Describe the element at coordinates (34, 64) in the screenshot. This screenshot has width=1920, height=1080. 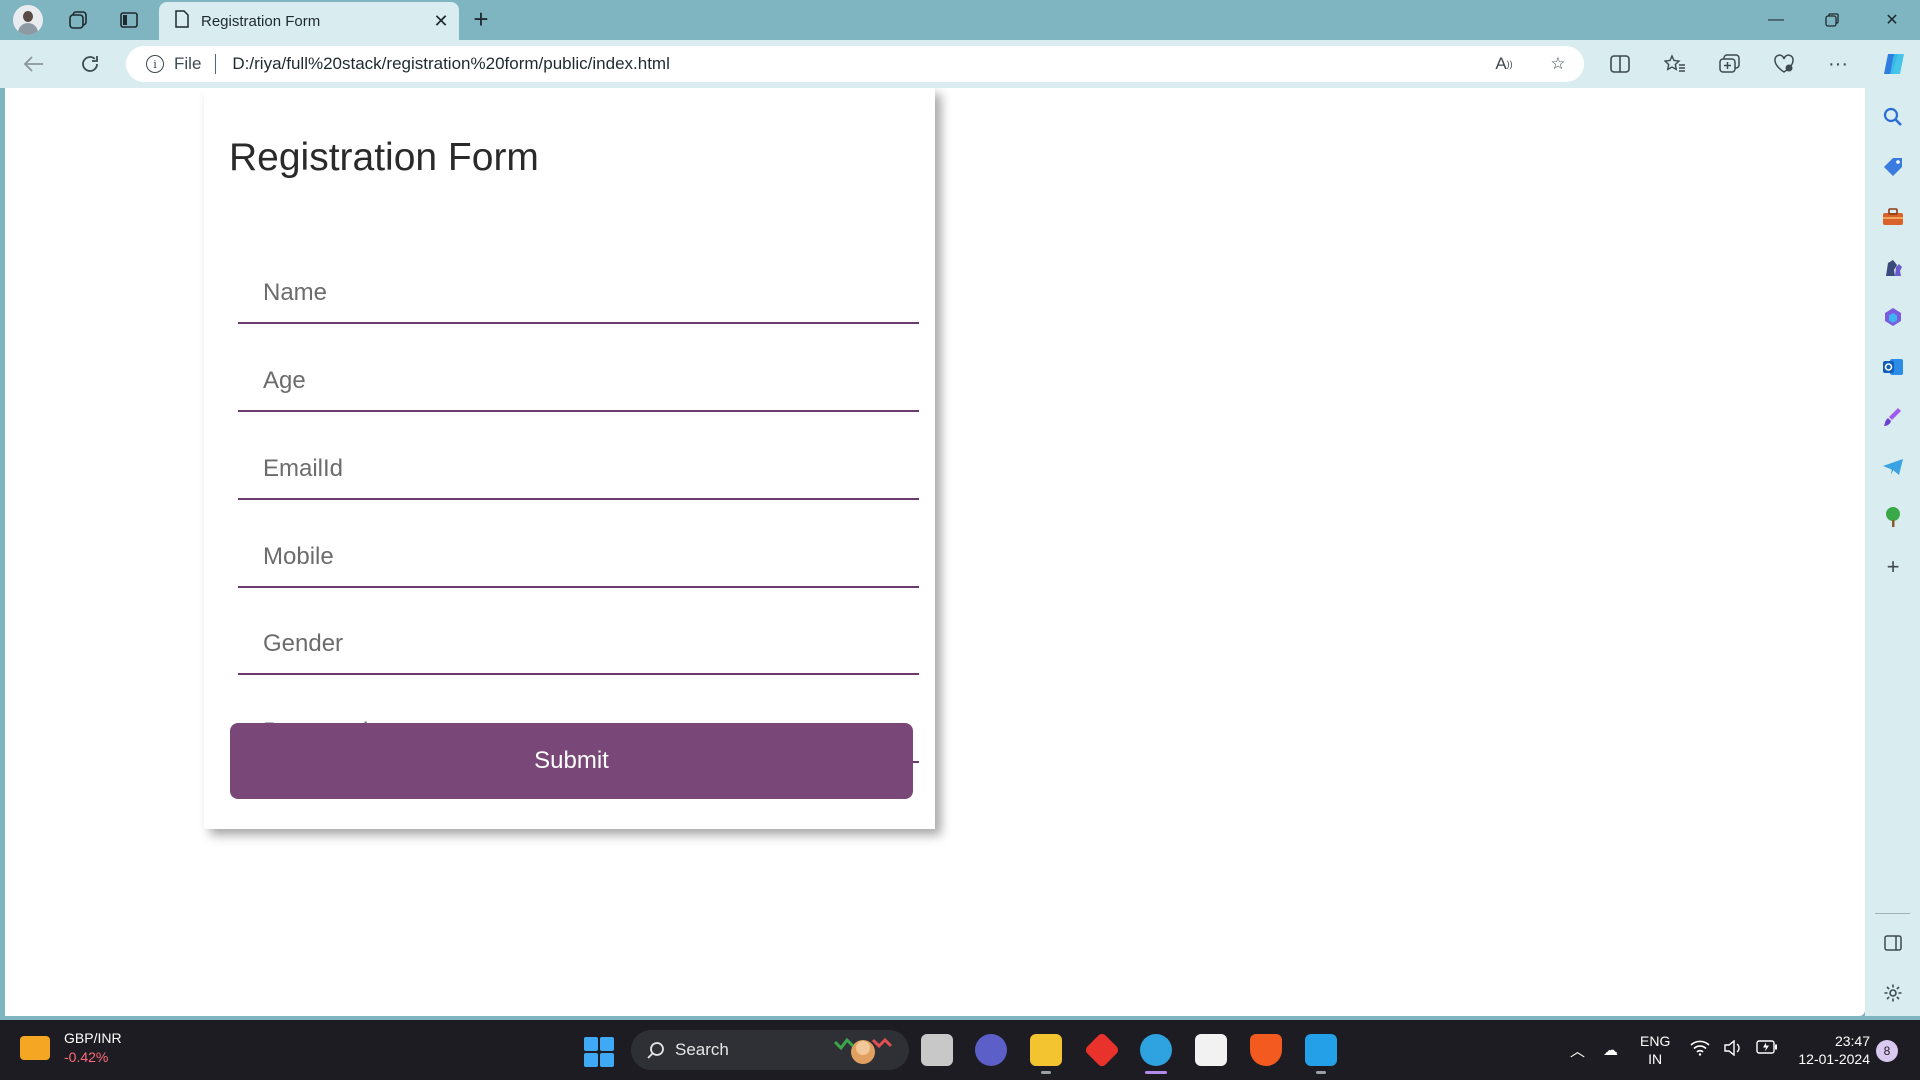
I see `back-button` at that location.